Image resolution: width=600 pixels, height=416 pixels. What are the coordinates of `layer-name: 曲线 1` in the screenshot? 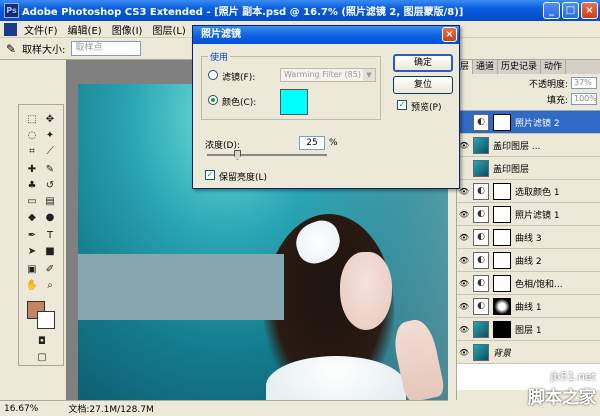 It's located at (528, 307).